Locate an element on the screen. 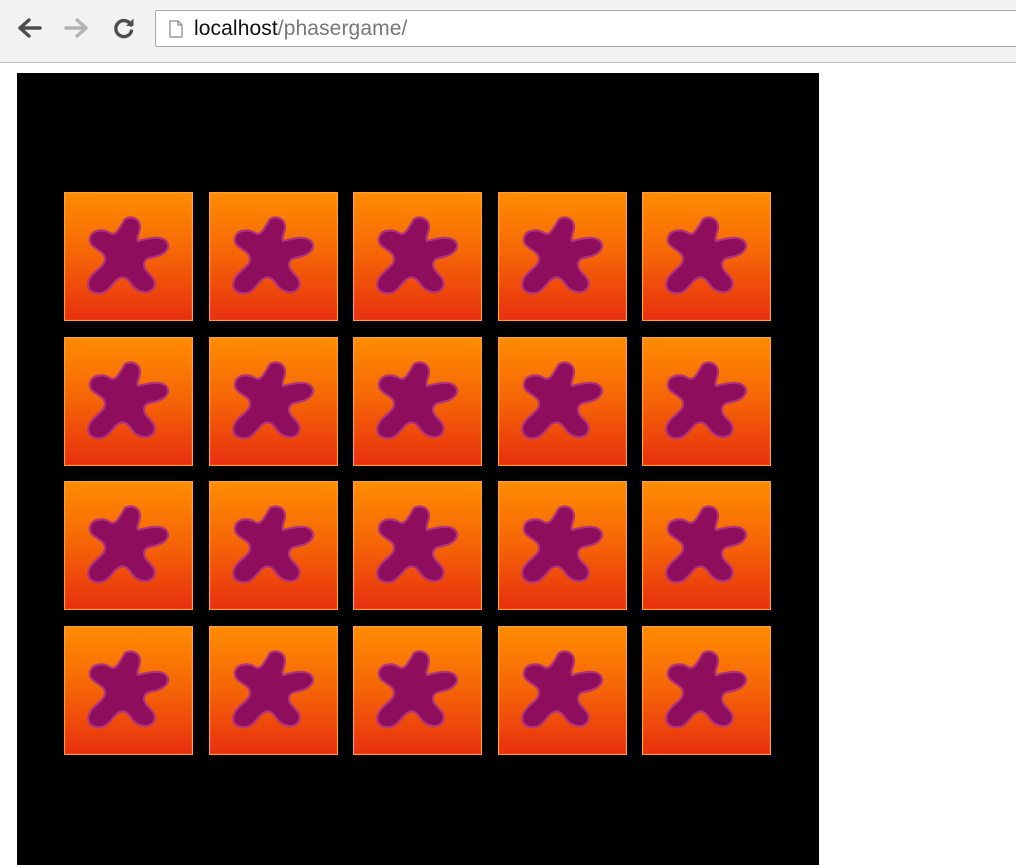 The width and height of the screenshot is (1016, 865). url-text: localhost/phasergame/ is located at coordinates (300, 29).